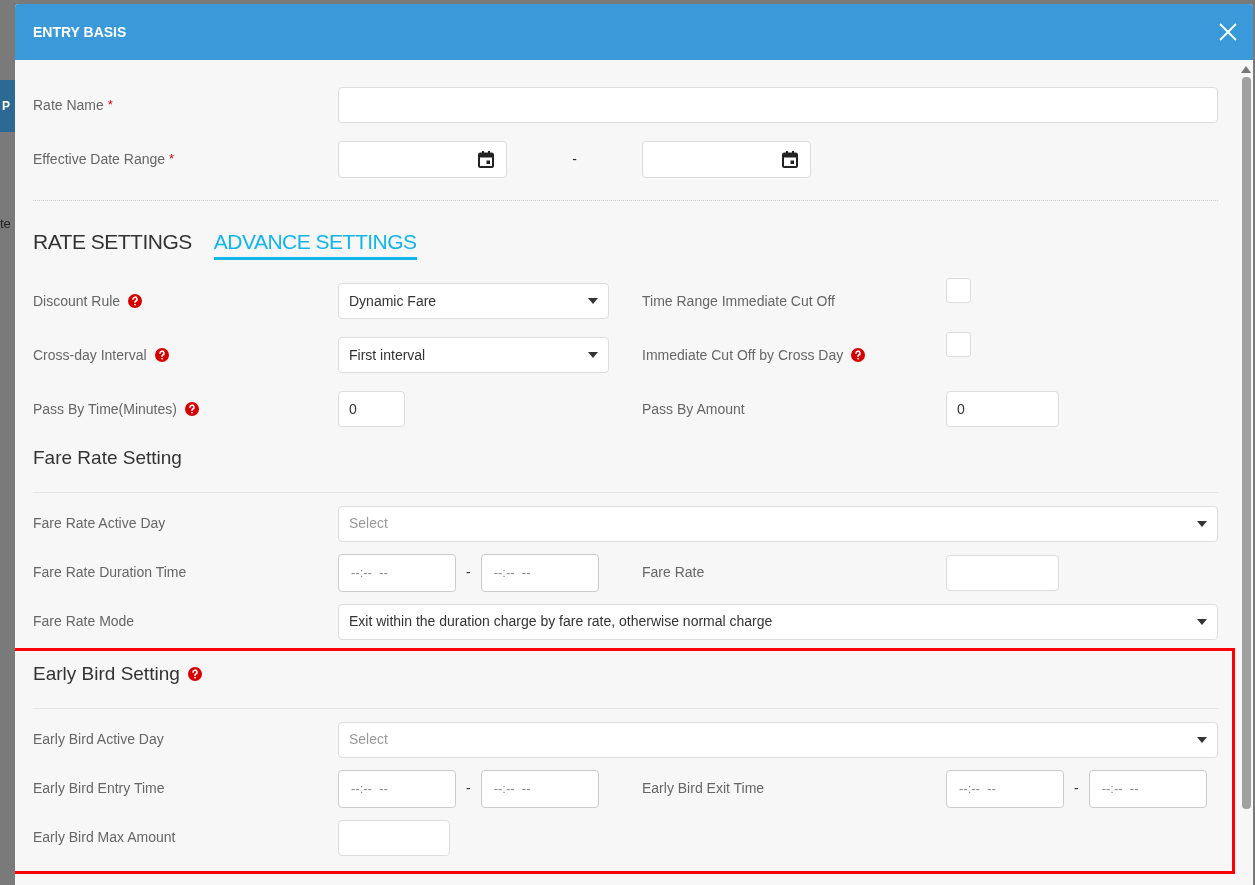  What do you see at coordinates (6, 106) in the screenshot?
I see `backdrop-text: P` at bounding box center [6, 106].